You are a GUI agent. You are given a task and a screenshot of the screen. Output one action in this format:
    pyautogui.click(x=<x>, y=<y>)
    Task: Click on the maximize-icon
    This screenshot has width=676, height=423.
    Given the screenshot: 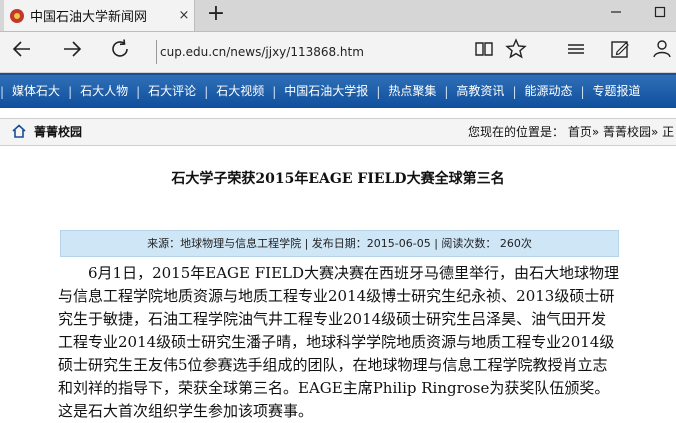 What is the action you would take?
    pyautogui.click(x=660, y=15)
    